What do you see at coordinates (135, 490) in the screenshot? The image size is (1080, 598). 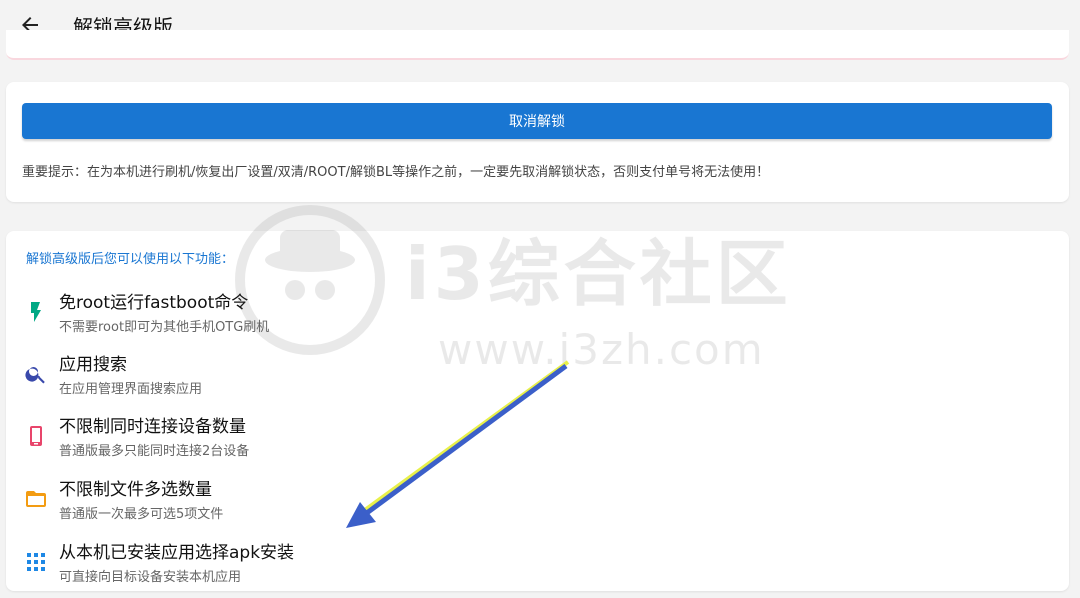 I see `feature-title: 不限制文件多选数量` at bounding box center [135, 490].